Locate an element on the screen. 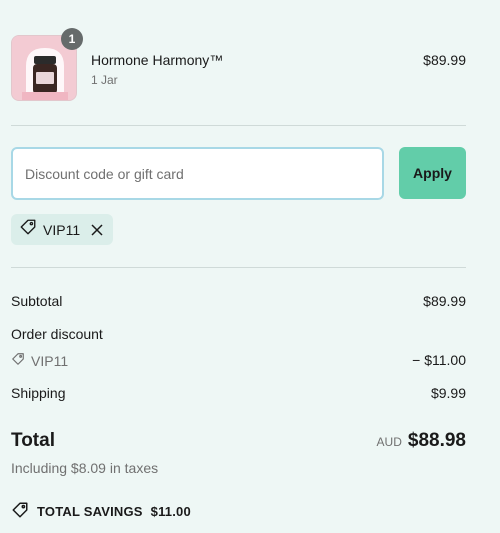 This screenshot has width=500, height=533. taxes-note: Including $8.09 in taxes is located at coordinates (85, 468).